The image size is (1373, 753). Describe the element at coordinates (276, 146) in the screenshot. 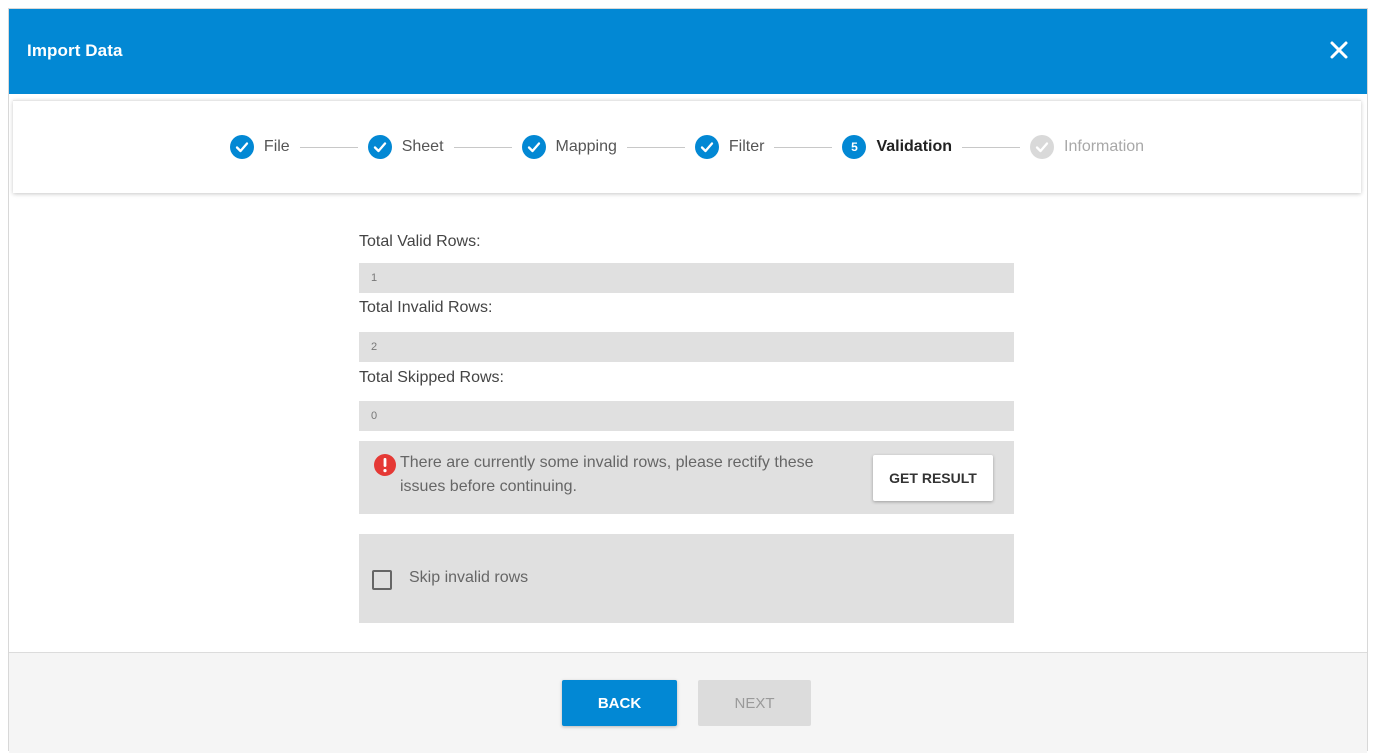

I see `step-label: File` at that location.